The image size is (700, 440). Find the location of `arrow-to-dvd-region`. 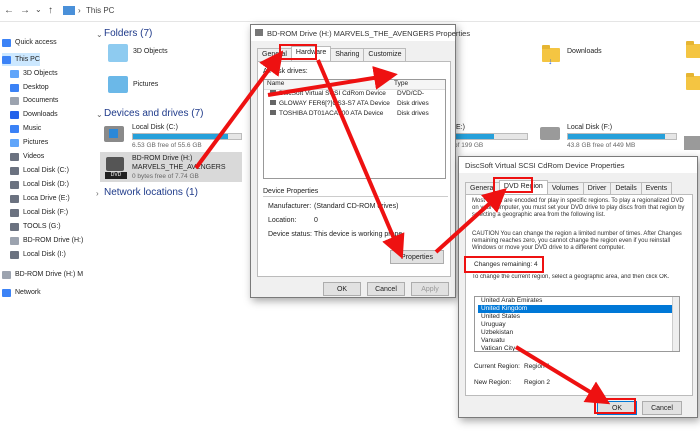

arrow-to-dvd-region is located at coordinates (470, 220).